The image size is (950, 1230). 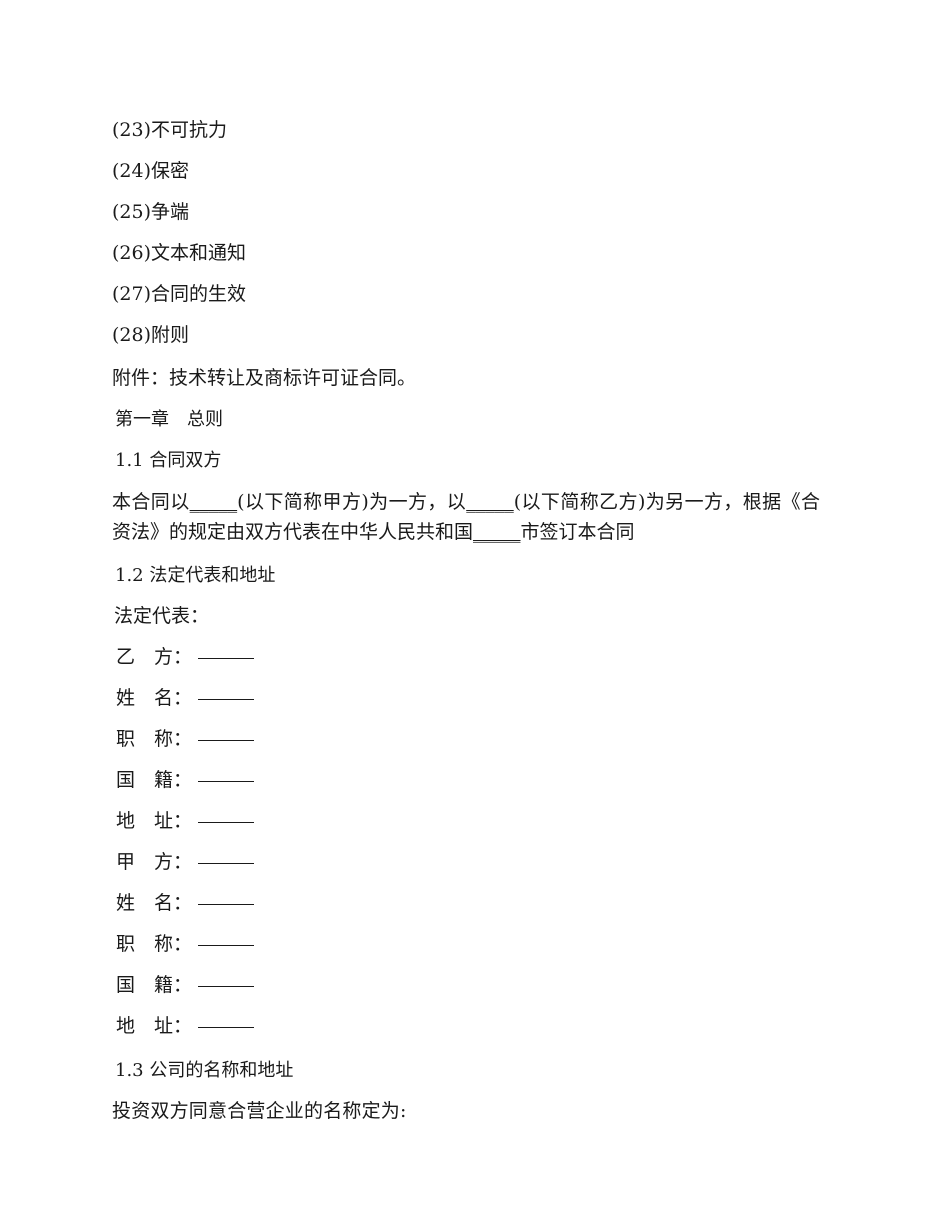 I want to click on field-label-party-a-person-name: 姓 名：, so click(x=154, y=903).